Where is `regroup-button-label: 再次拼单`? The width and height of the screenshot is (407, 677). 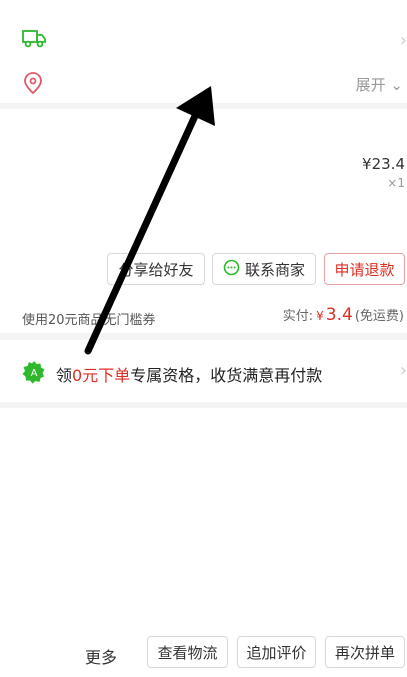
regroup-button-label: 再次拼单 is located at coordinates (364, 652).